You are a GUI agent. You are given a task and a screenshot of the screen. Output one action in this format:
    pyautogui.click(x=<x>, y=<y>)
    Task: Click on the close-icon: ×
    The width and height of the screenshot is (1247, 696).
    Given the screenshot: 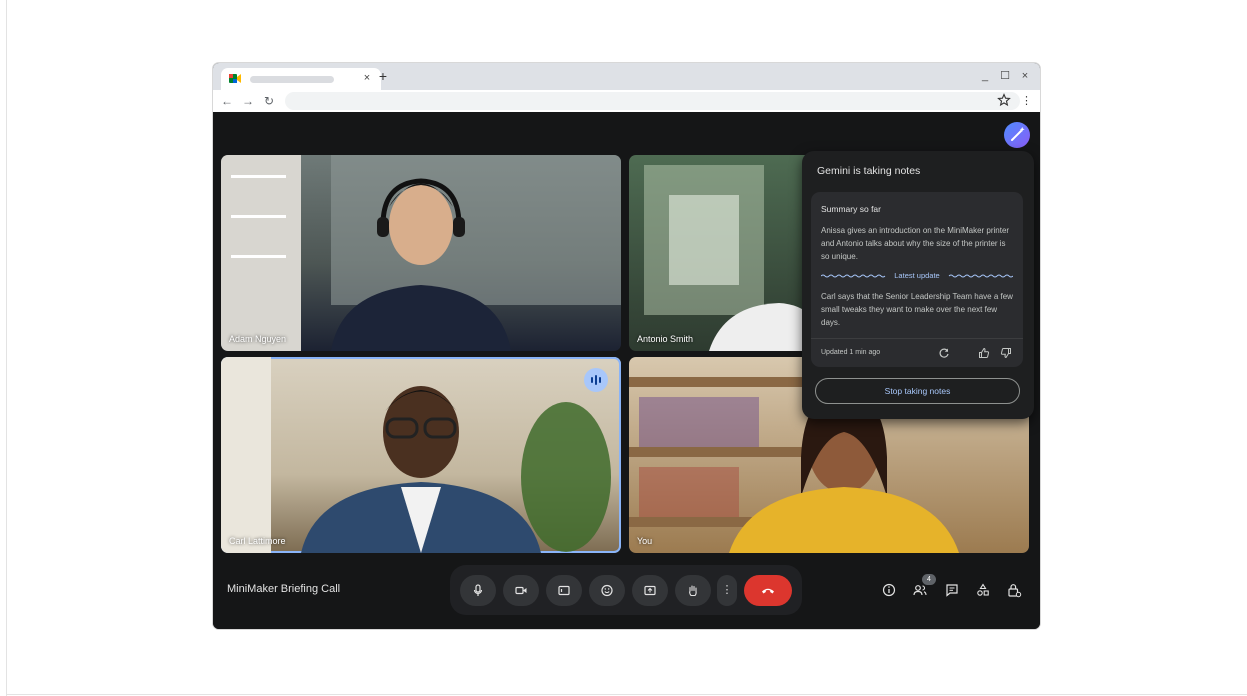 What is the action you would take?
    pyautogui.click(x=367, y=78)
    